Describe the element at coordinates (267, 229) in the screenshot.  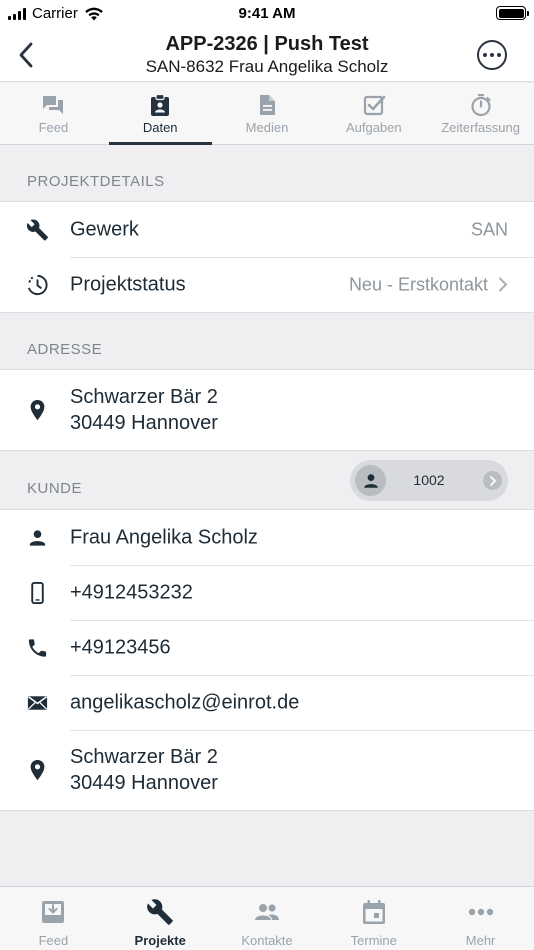
I see `row-gewerk: Gewerk SAN` at that location.